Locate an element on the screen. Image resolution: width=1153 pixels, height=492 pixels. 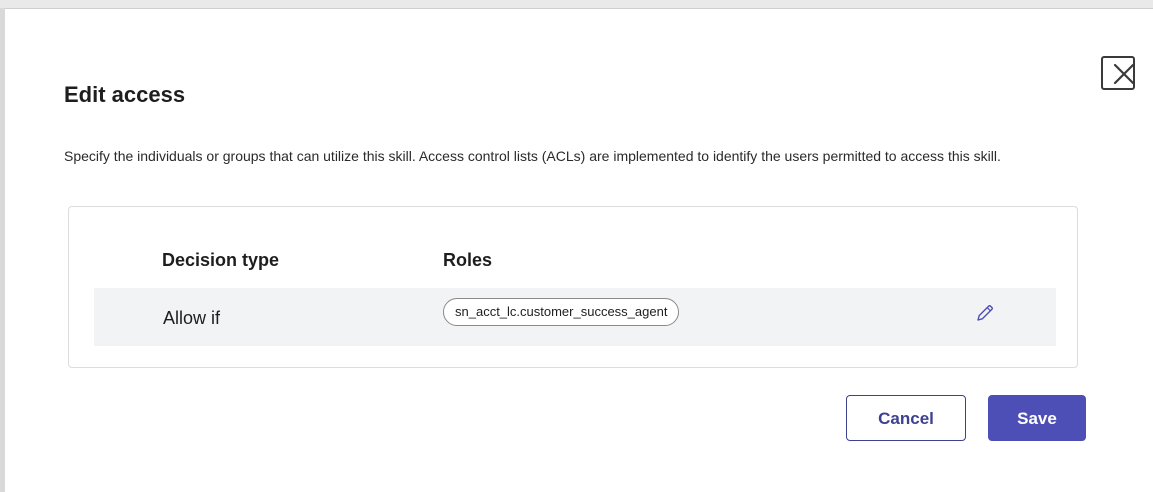
edit-acl-button is located at coordinates (985, 313).